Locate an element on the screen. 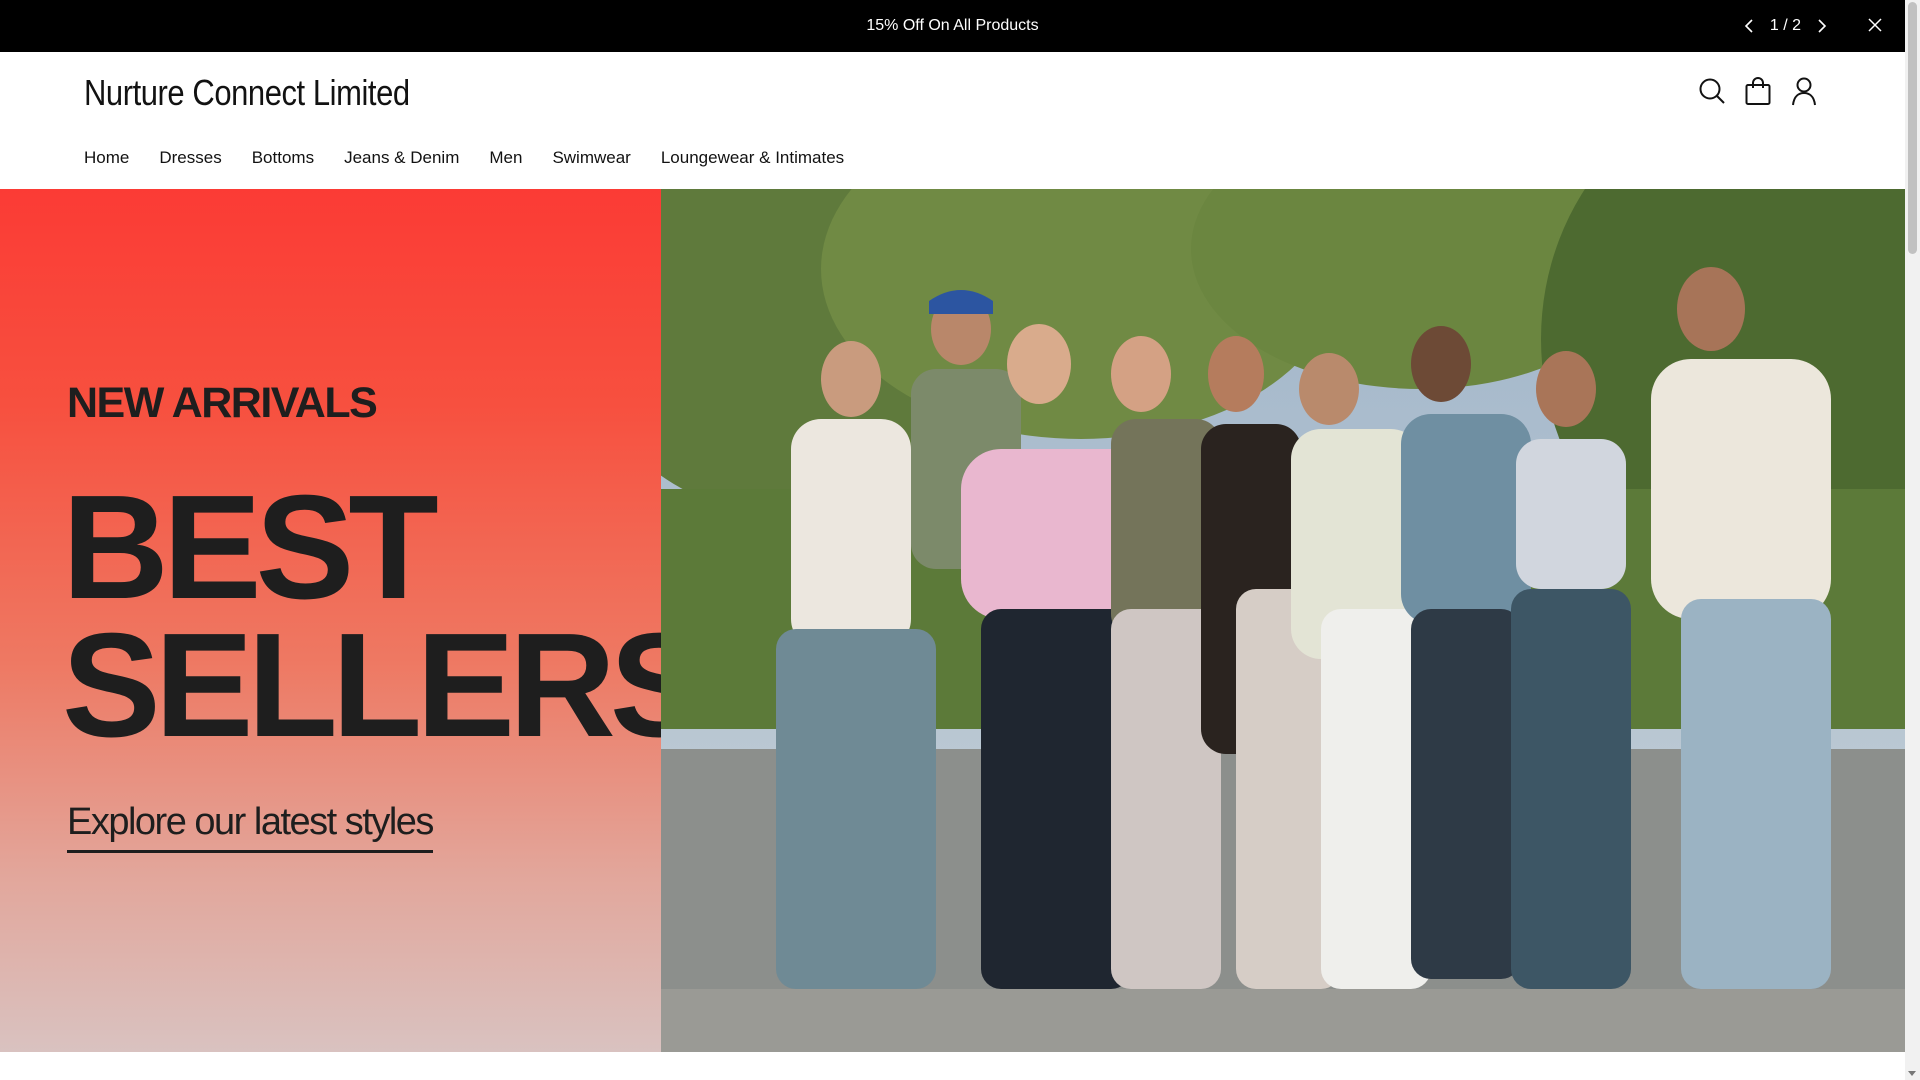  header-actions is located at coordinates (1758, 91).